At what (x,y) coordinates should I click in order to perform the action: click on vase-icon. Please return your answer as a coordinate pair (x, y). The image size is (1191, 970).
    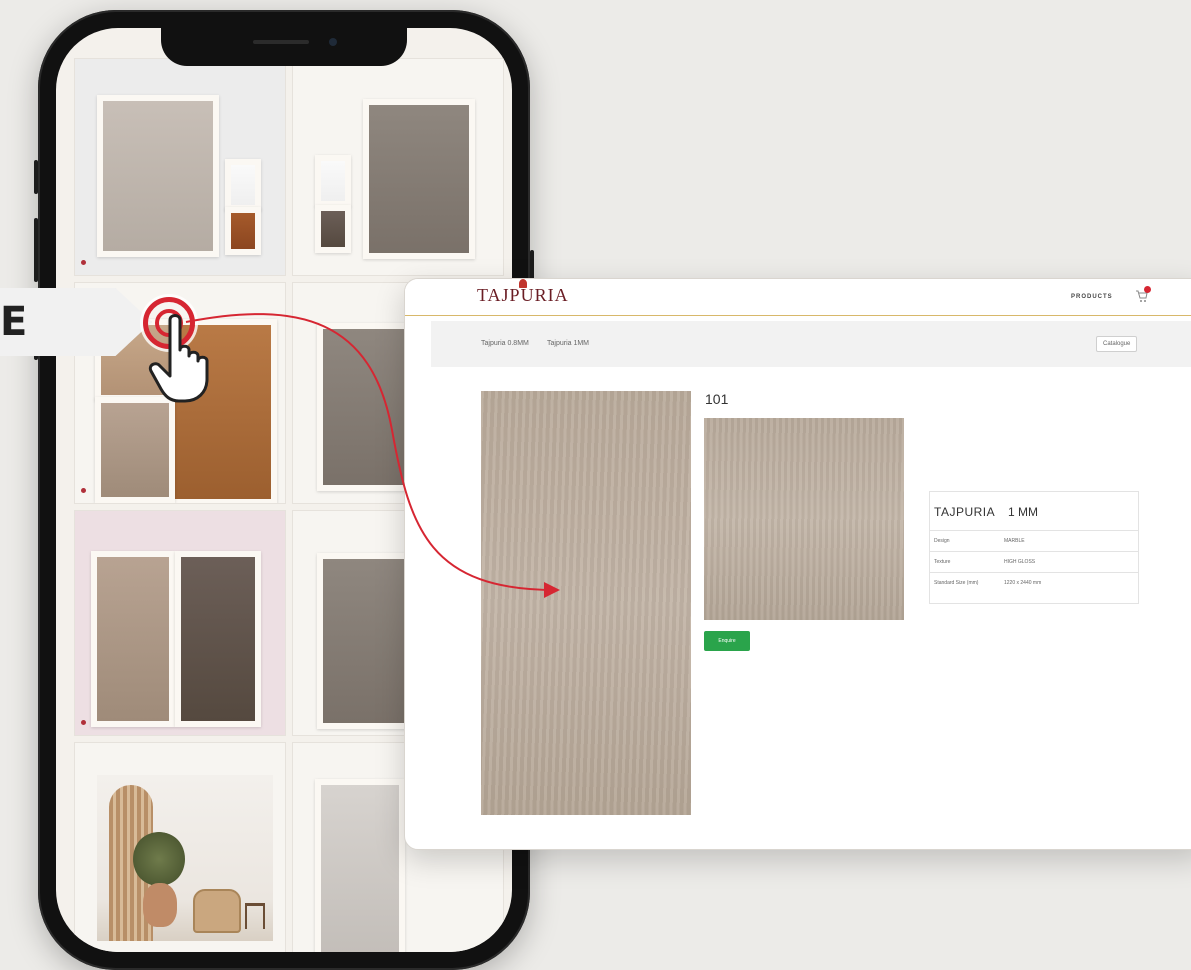
    Looking at the image, I should click on (160, 905).